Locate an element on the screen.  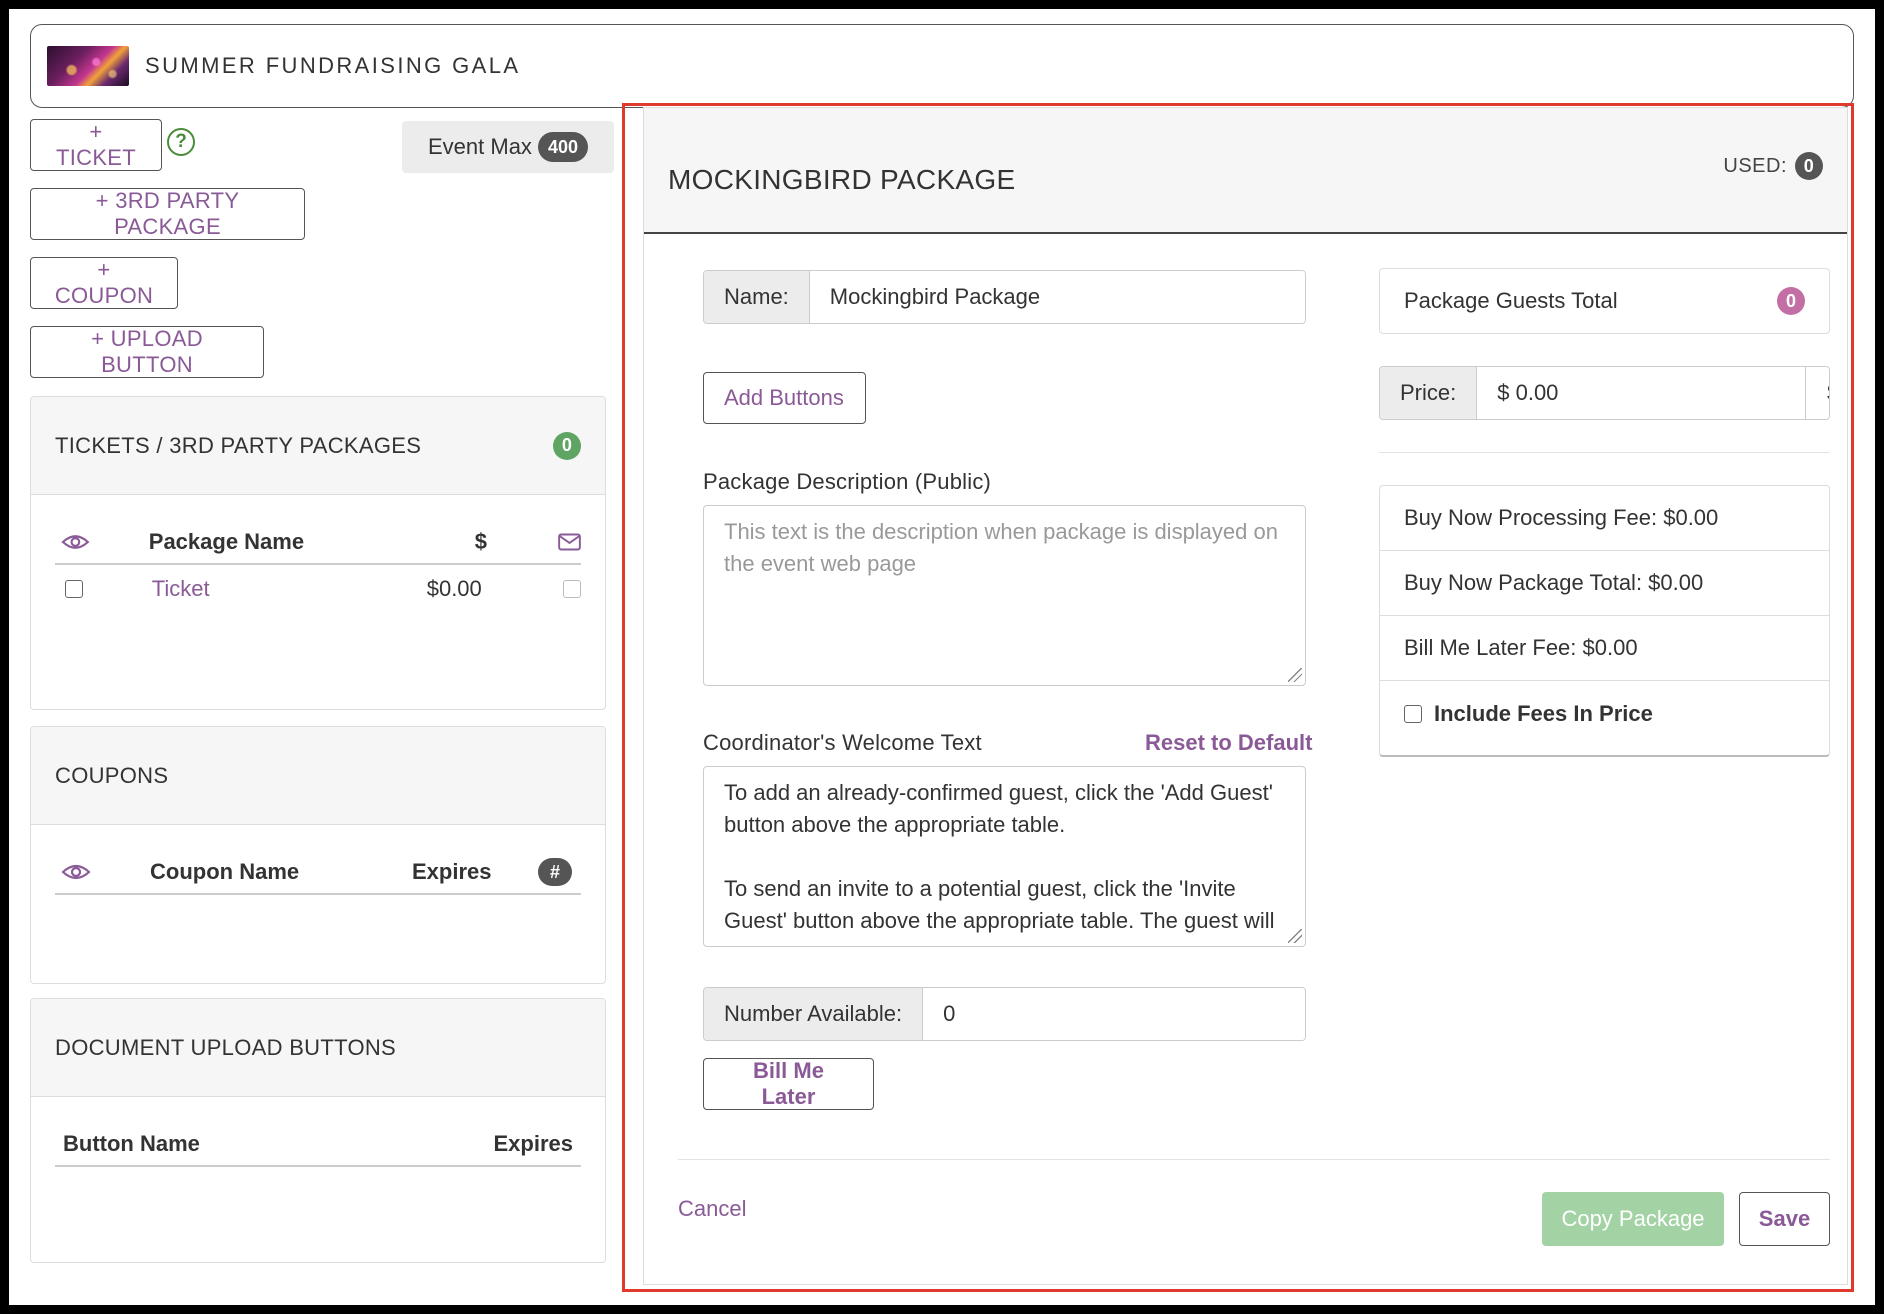
ticket-price: $0.00 is located at coordinates (454, 588).